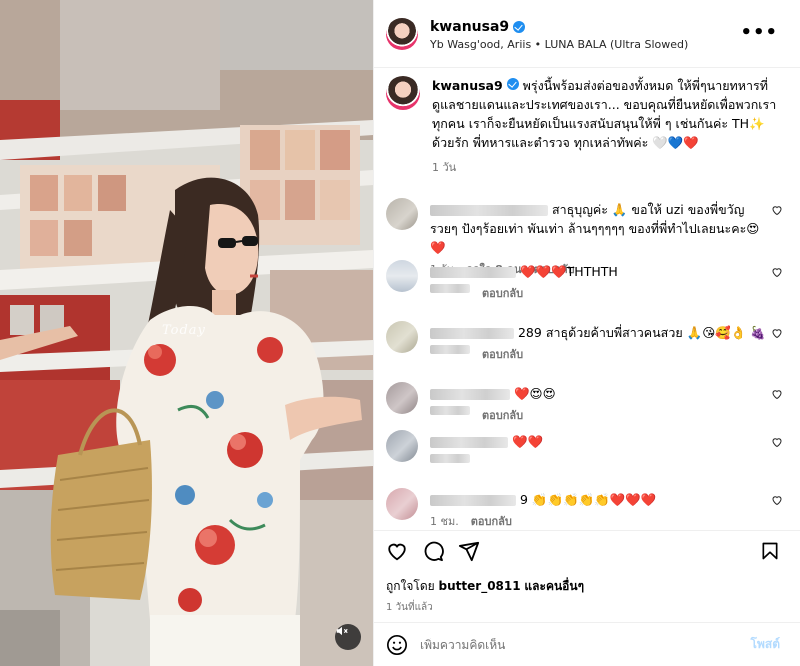 The width and height of the screenshot is (800, 666). Describe the element at coordinates (480, 586) in the screenshot. I see `liked-by-user: butter_0811` at that location.